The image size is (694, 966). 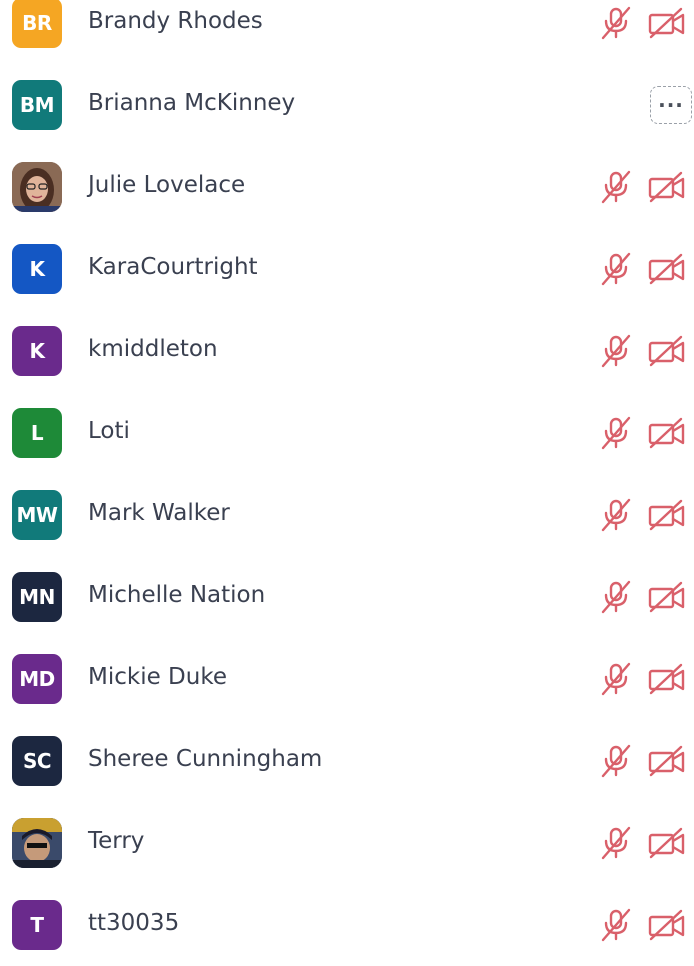 What do you see at coordinates (116, 841) in the screenshot?
I see `participant-name: Terry` at bounding box center [116, 841].